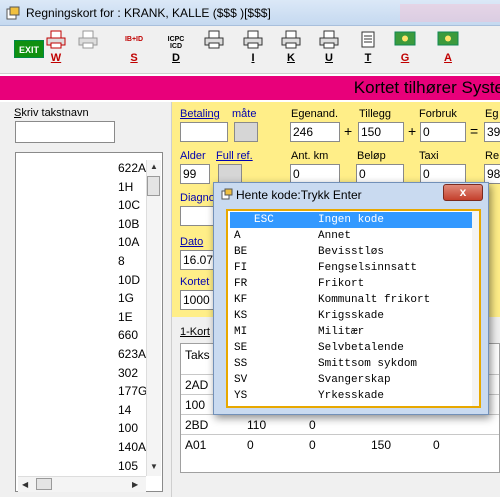  I want to click on dialog-list-item: MI Militær, so click(353, 332).